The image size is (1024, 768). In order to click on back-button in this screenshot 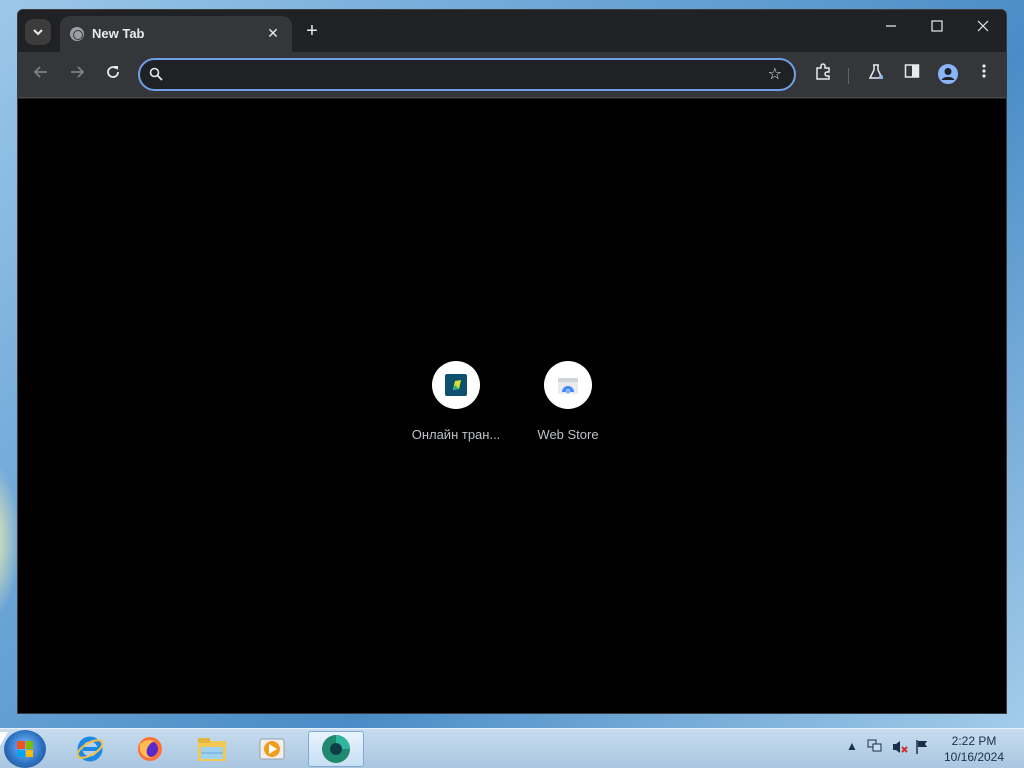, I will do `click(41, 75)`.